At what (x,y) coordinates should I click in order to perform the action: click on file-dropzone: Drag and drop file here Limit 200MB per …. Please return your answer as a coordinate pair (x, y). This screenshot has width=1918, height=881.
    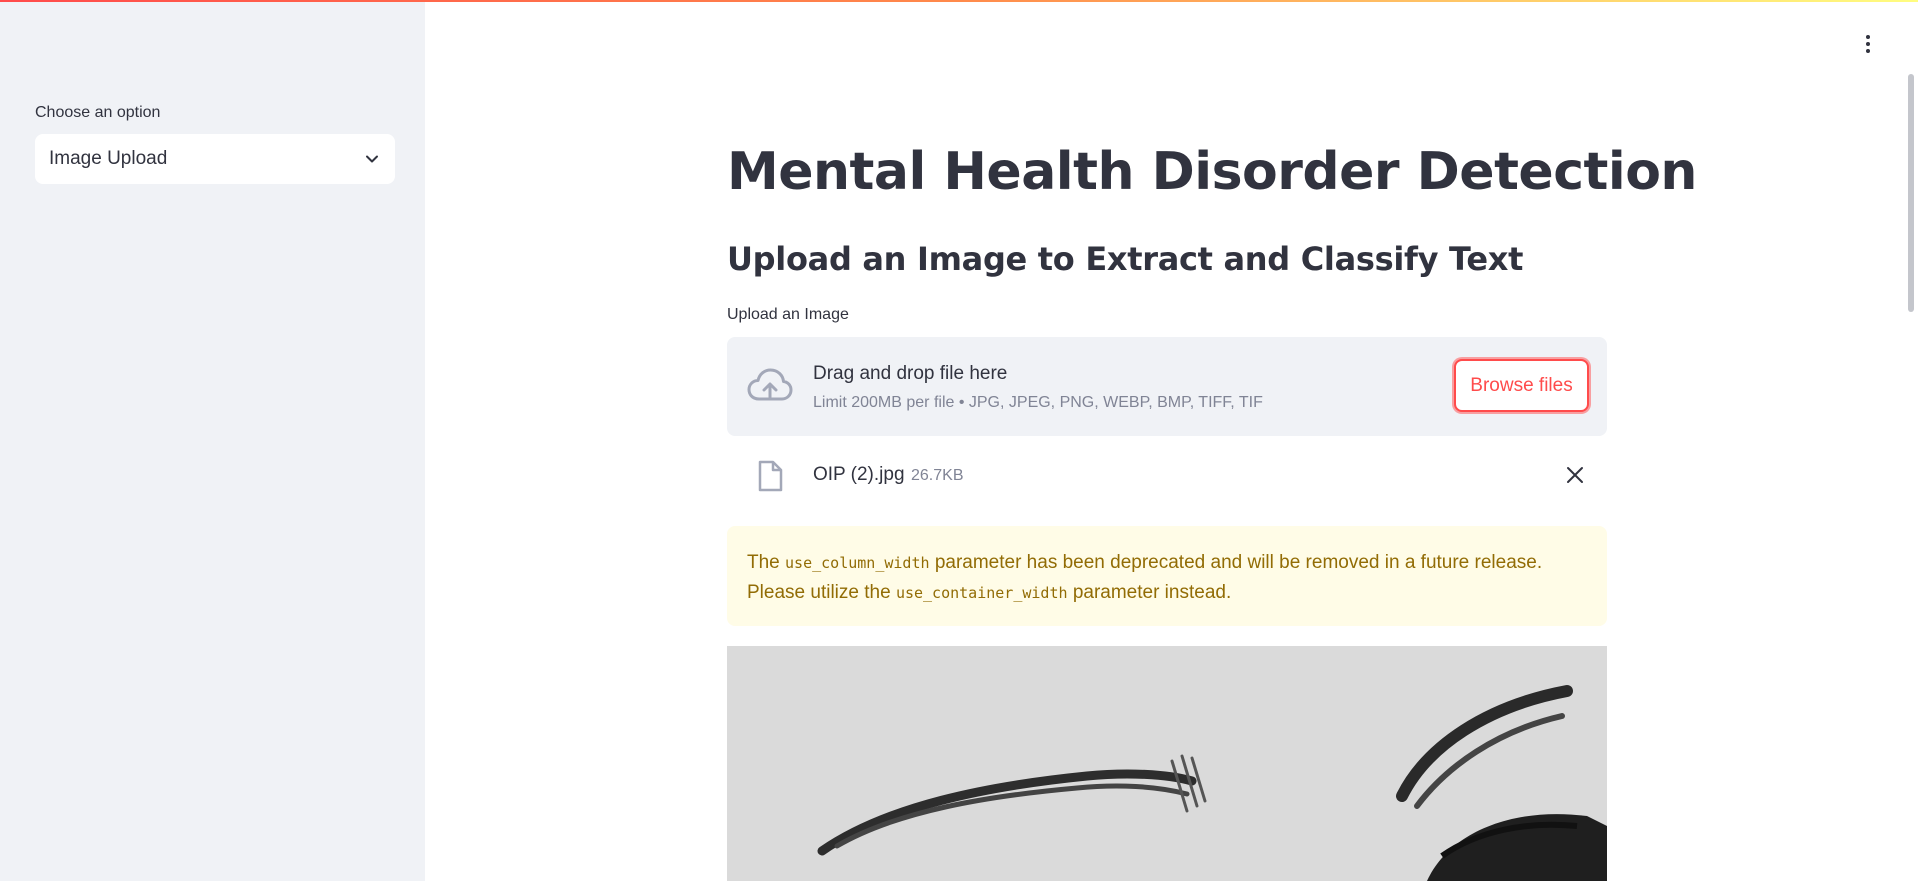
    Looking at the image, I should click on (1167, 386).